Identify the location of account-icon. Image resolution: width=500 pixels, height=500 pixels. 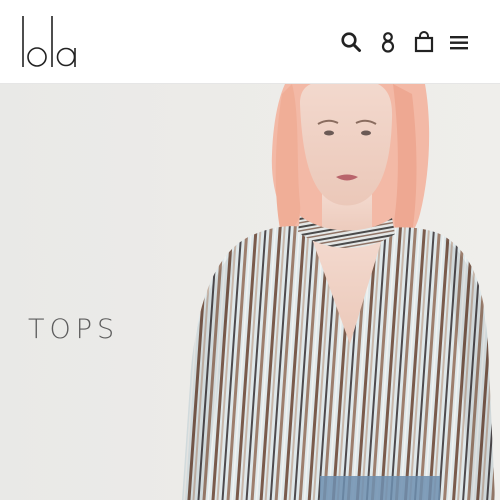
(388, 42).